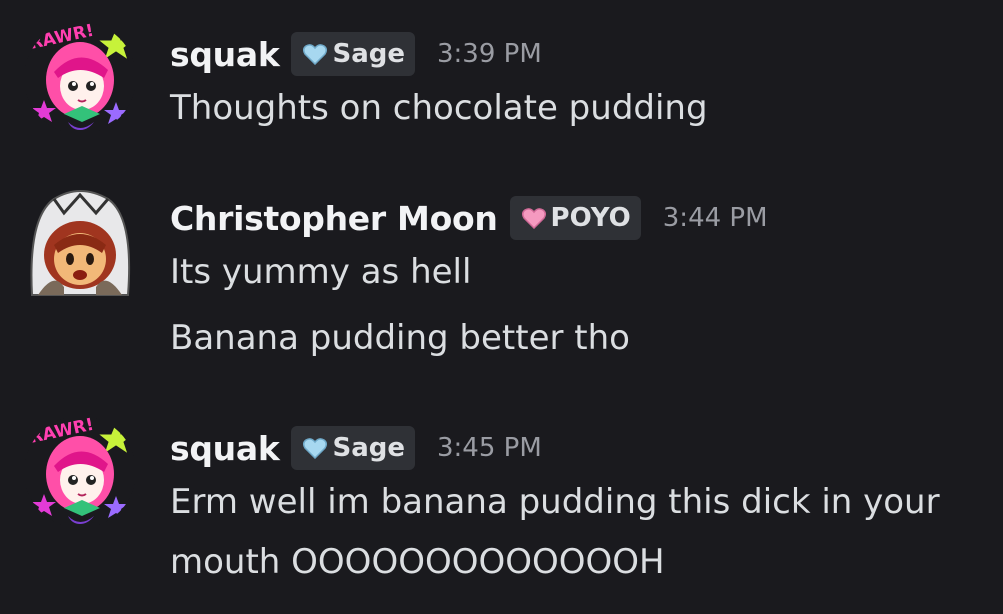 The image size is (1003, 614). Describe the element at coordinates (321, 272) in the screenshot. I see `message-text: Its yummy as hell` at that location.